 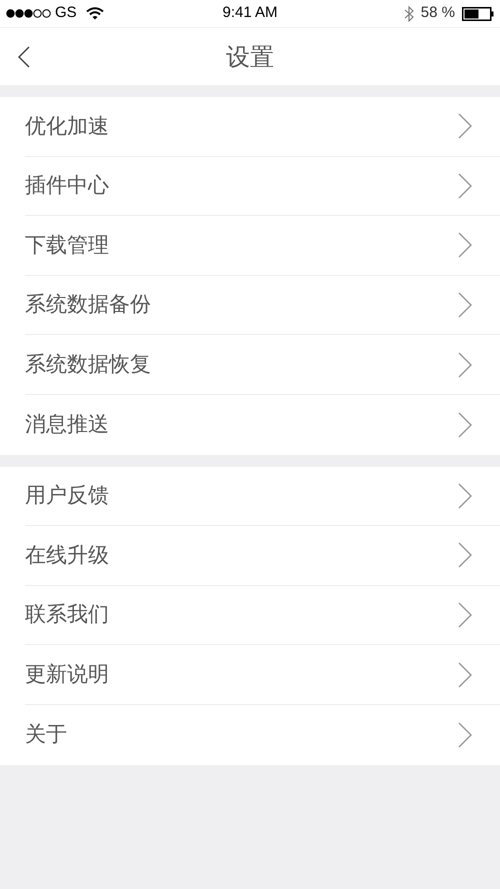 I want to click on settings-label: 系统数据恢复, so click(x=88, y=364).